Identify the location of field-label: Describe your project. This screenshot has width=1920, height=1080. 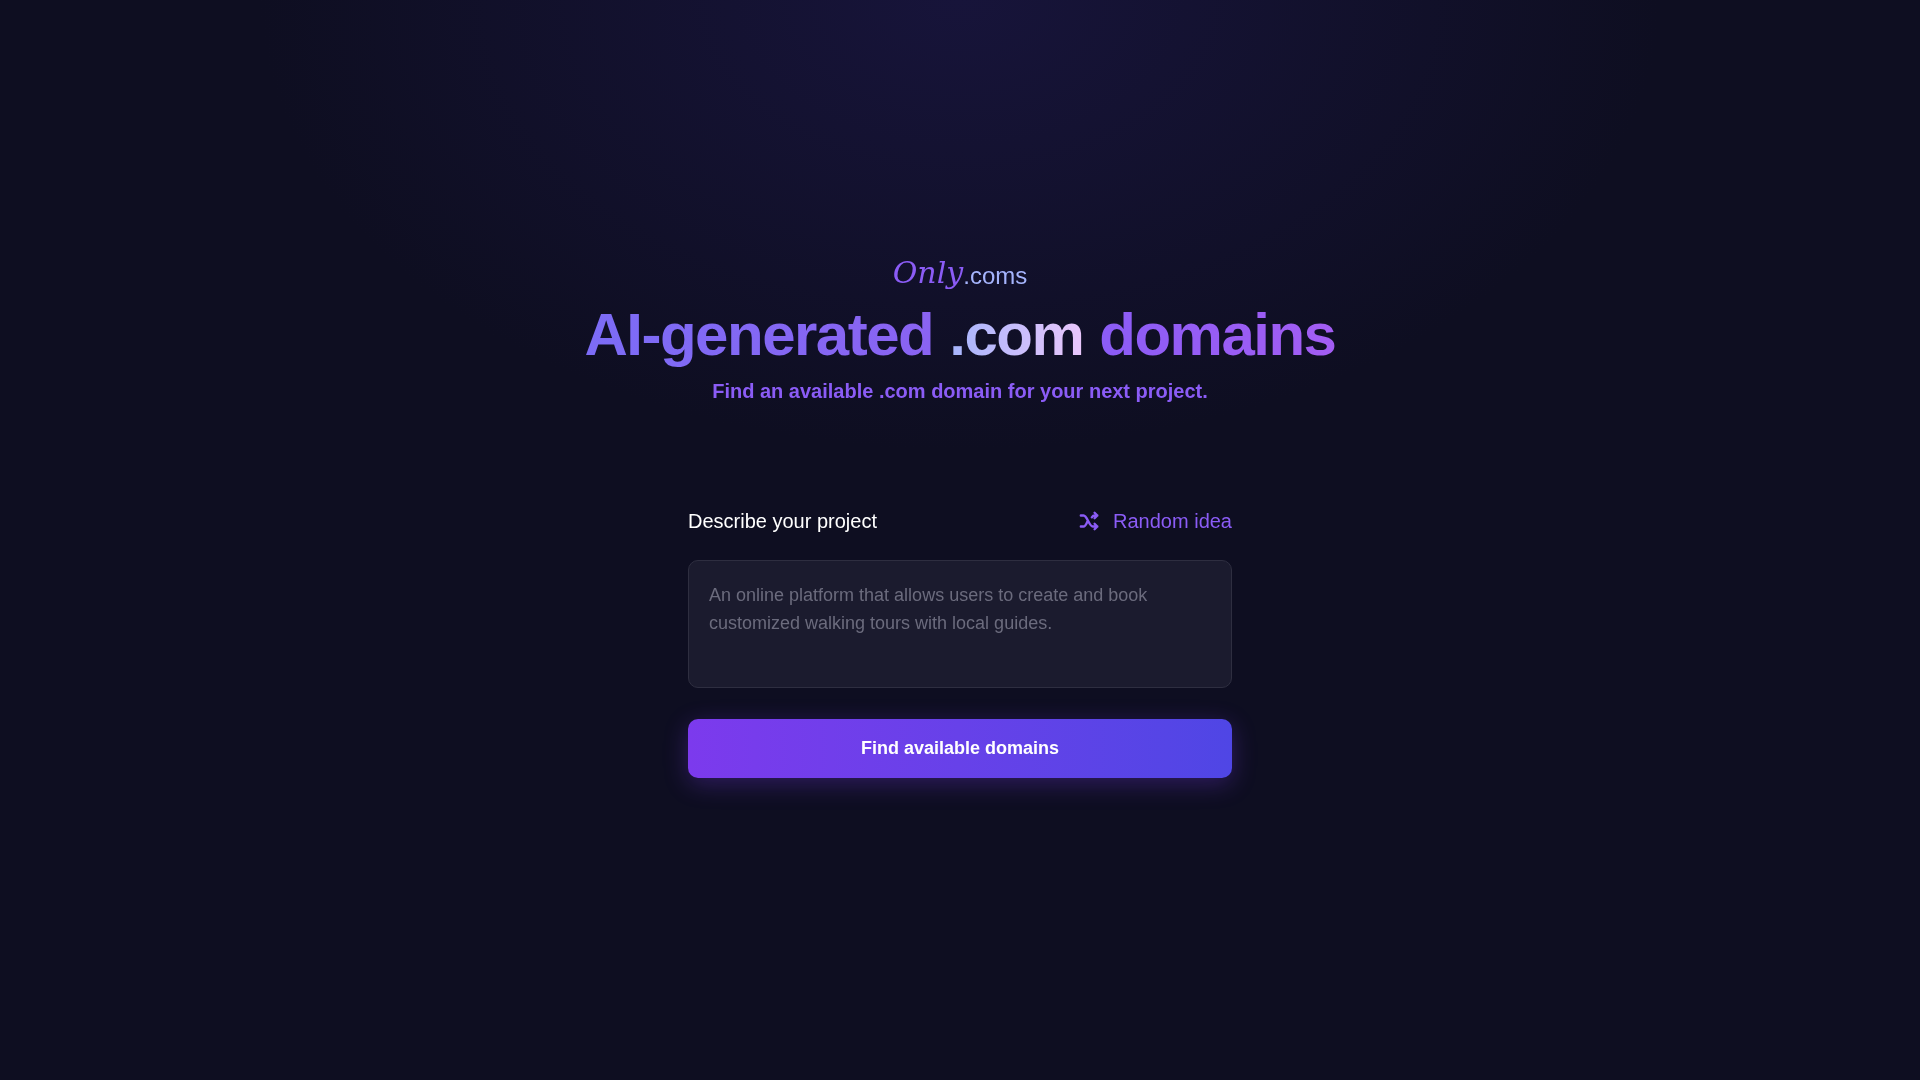
(782, 521).